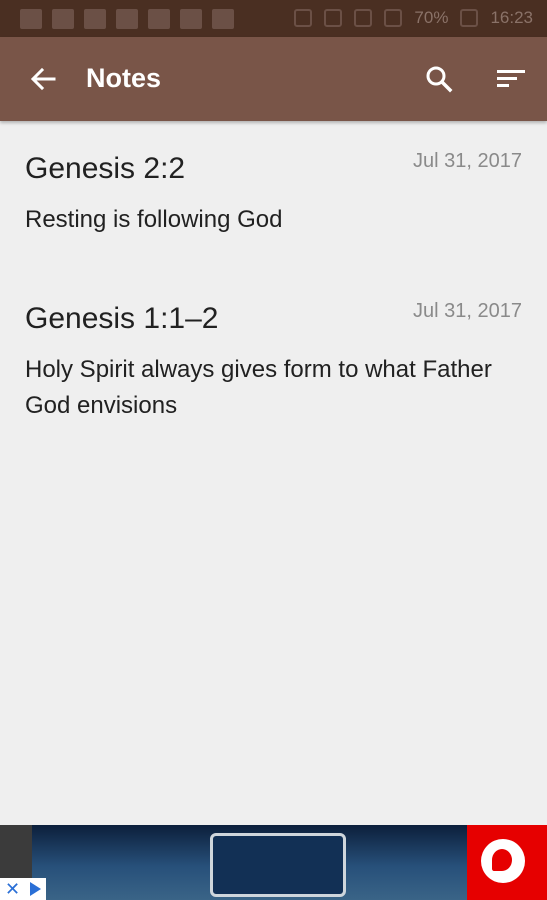 This screenshot has width=547, height=900. I want to click on ad-image, so click(274, 862).